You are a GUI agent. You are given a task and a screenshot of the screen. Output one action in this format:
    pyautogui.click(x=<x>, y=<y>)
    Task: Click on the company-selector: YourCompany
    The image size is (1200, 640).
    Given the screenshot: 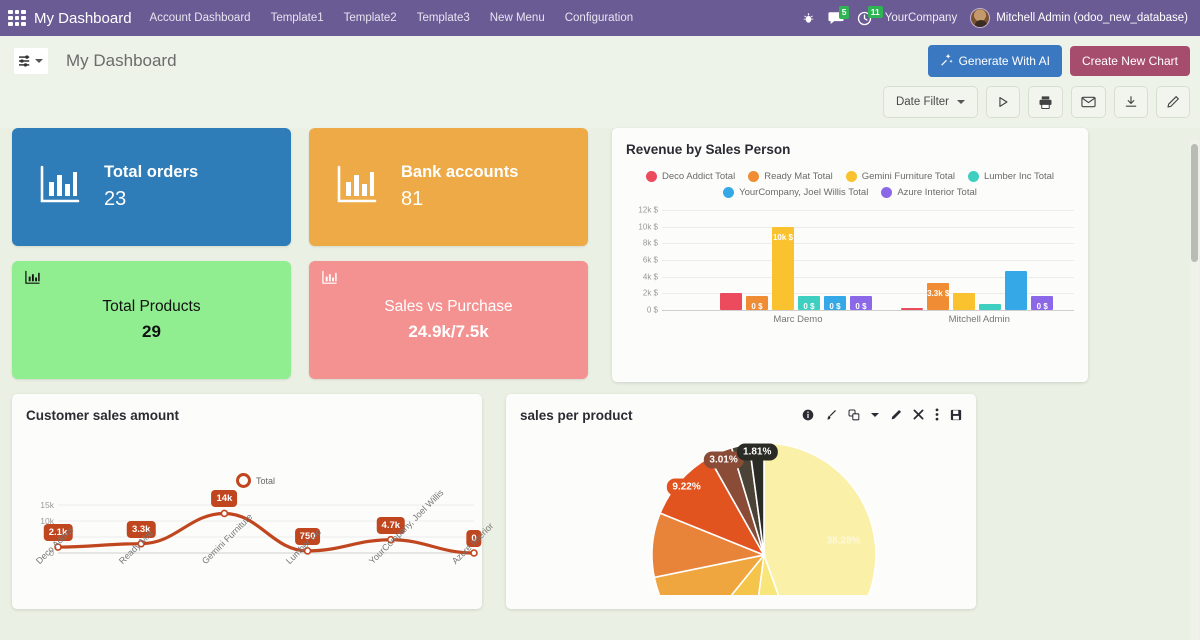 What is the action you would take?
    pyautogui.click(x=921, y=18)
    